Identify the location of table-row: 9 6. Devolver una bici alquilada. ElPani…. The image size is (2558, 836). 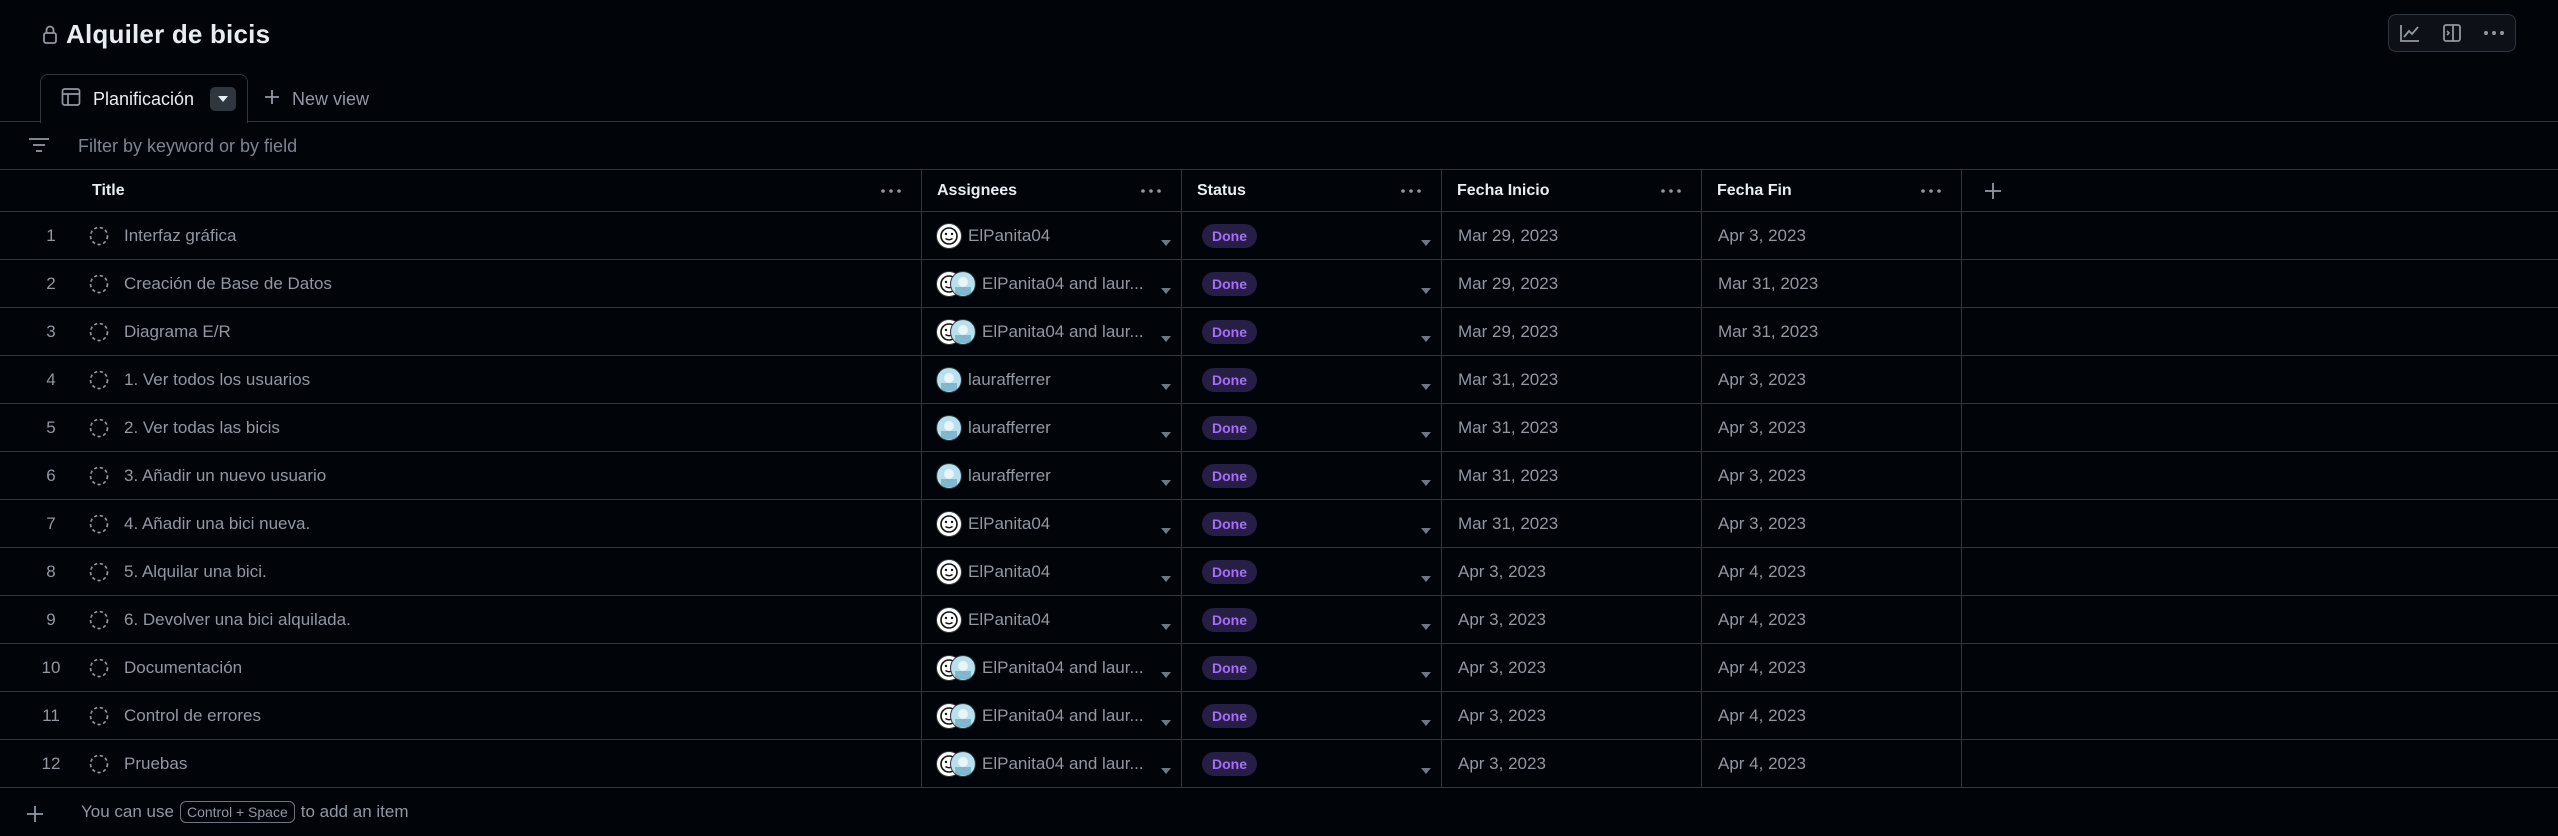
(1279, 620).